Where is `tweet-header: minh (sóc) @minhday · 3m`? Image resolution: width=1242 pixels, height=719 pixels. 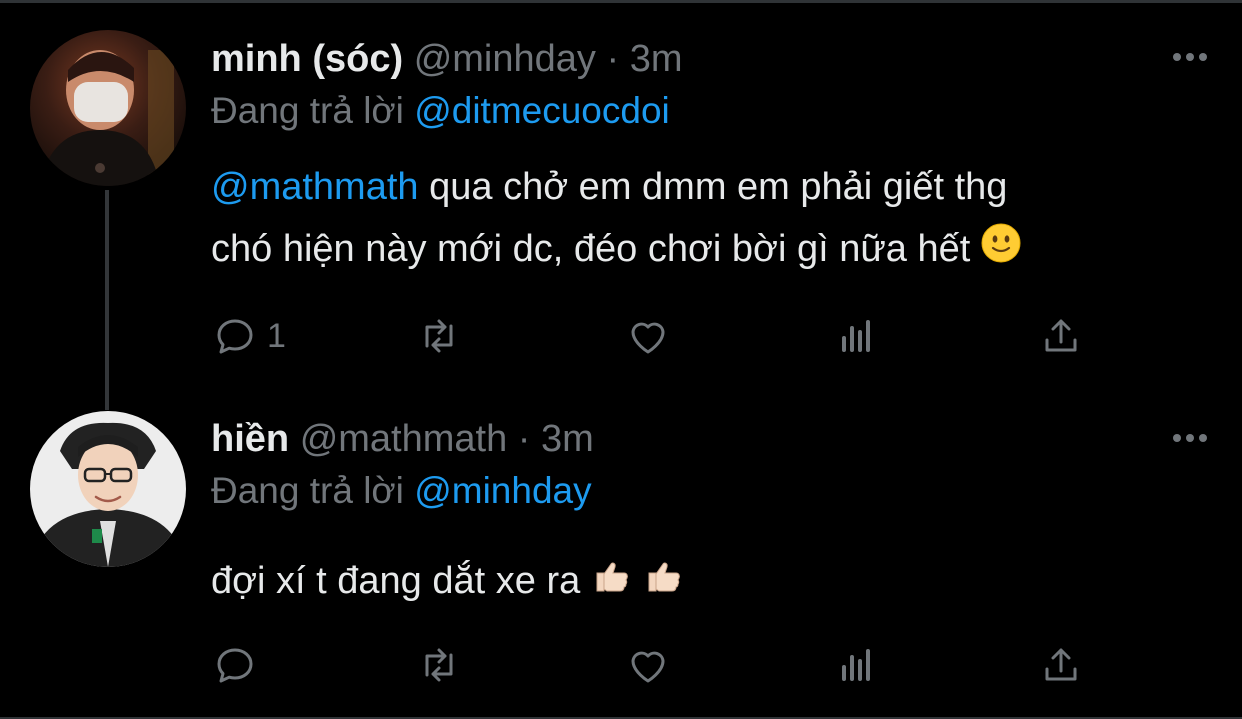 tweet-header: minh (sóc) @minhday · 3m is located at coordinates (691, 59).